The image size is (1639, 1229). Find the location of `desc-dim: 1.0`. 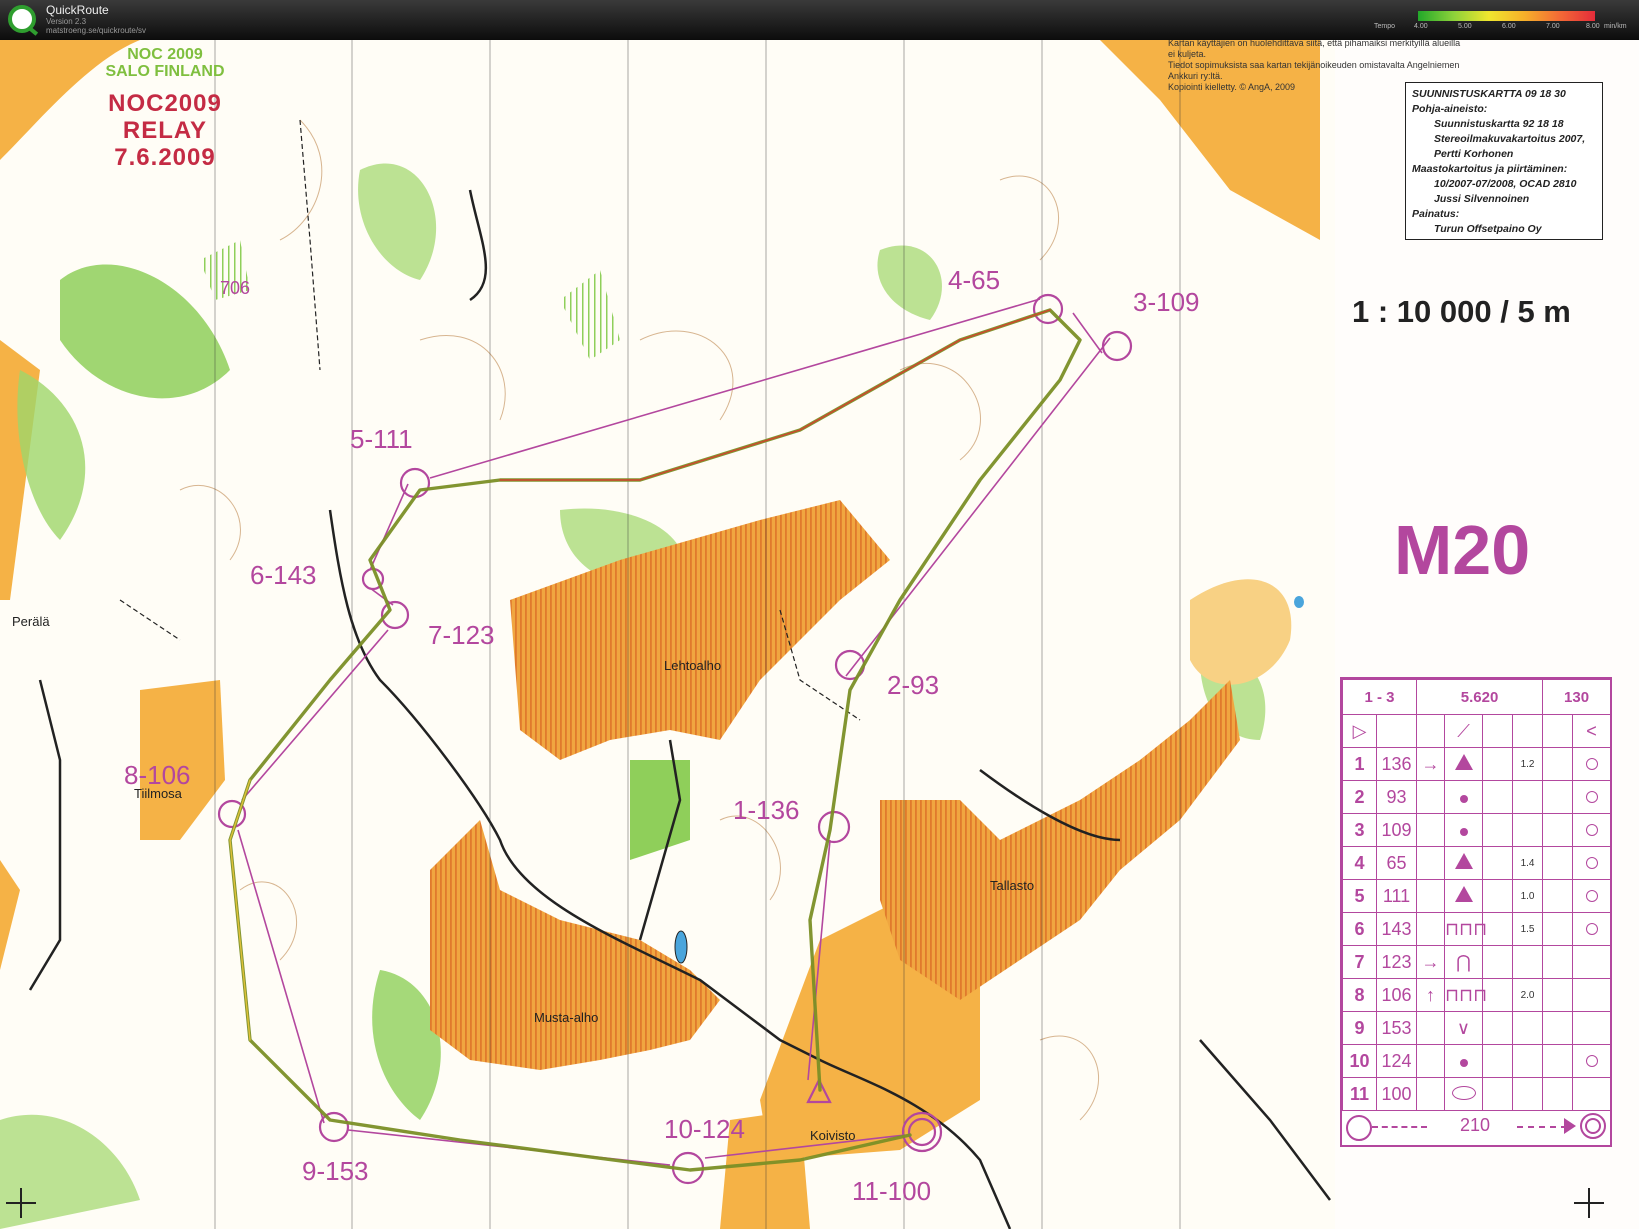

desc-dim: 1.0 is located at coordinates (1528, 896).